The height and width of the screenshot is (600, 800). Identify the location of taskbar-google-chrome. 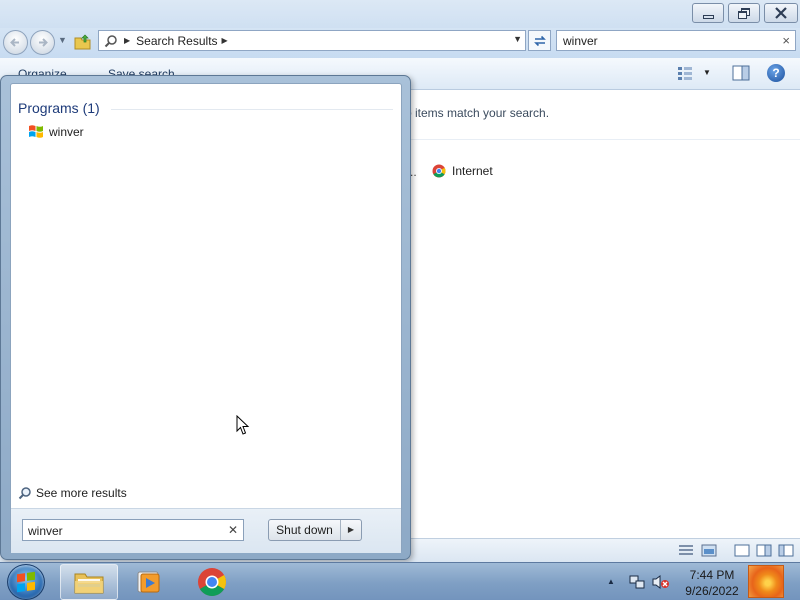
(212, 582).